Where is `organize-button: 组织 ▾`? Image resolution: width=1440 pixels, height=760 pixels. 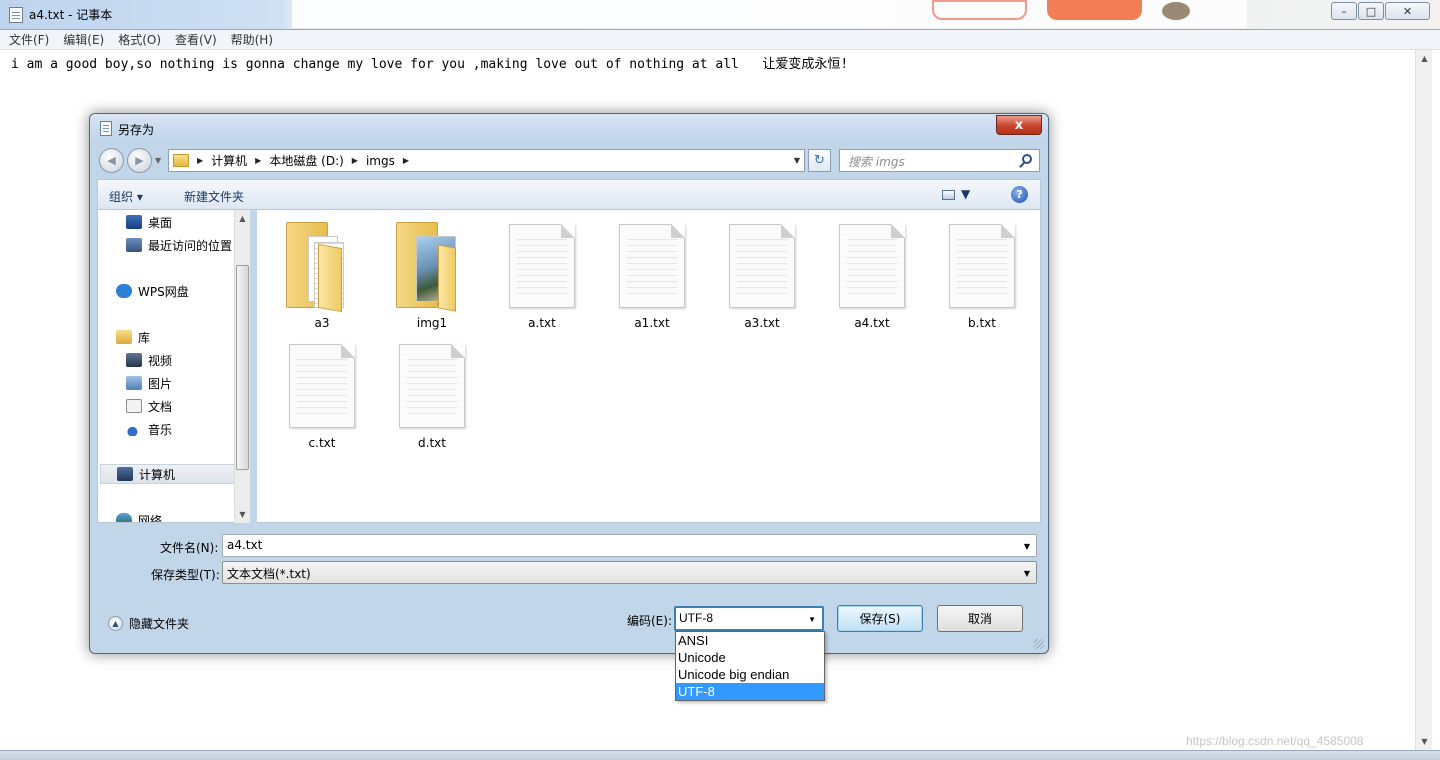
organize-button: 组织 ▾ is located at coordinates (126, 196).